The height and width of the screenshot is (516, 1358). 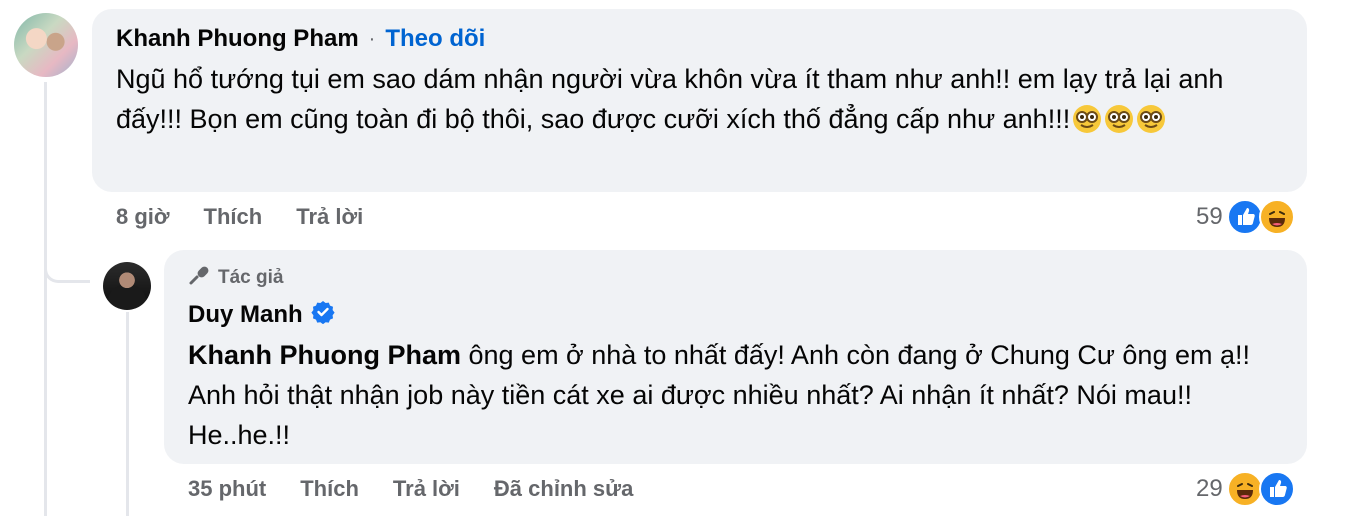 What do you see at coordinates (227, 489) in the screenshot?
I see `reply-timestamp: 35 phút` at bounding box center [227, 489].